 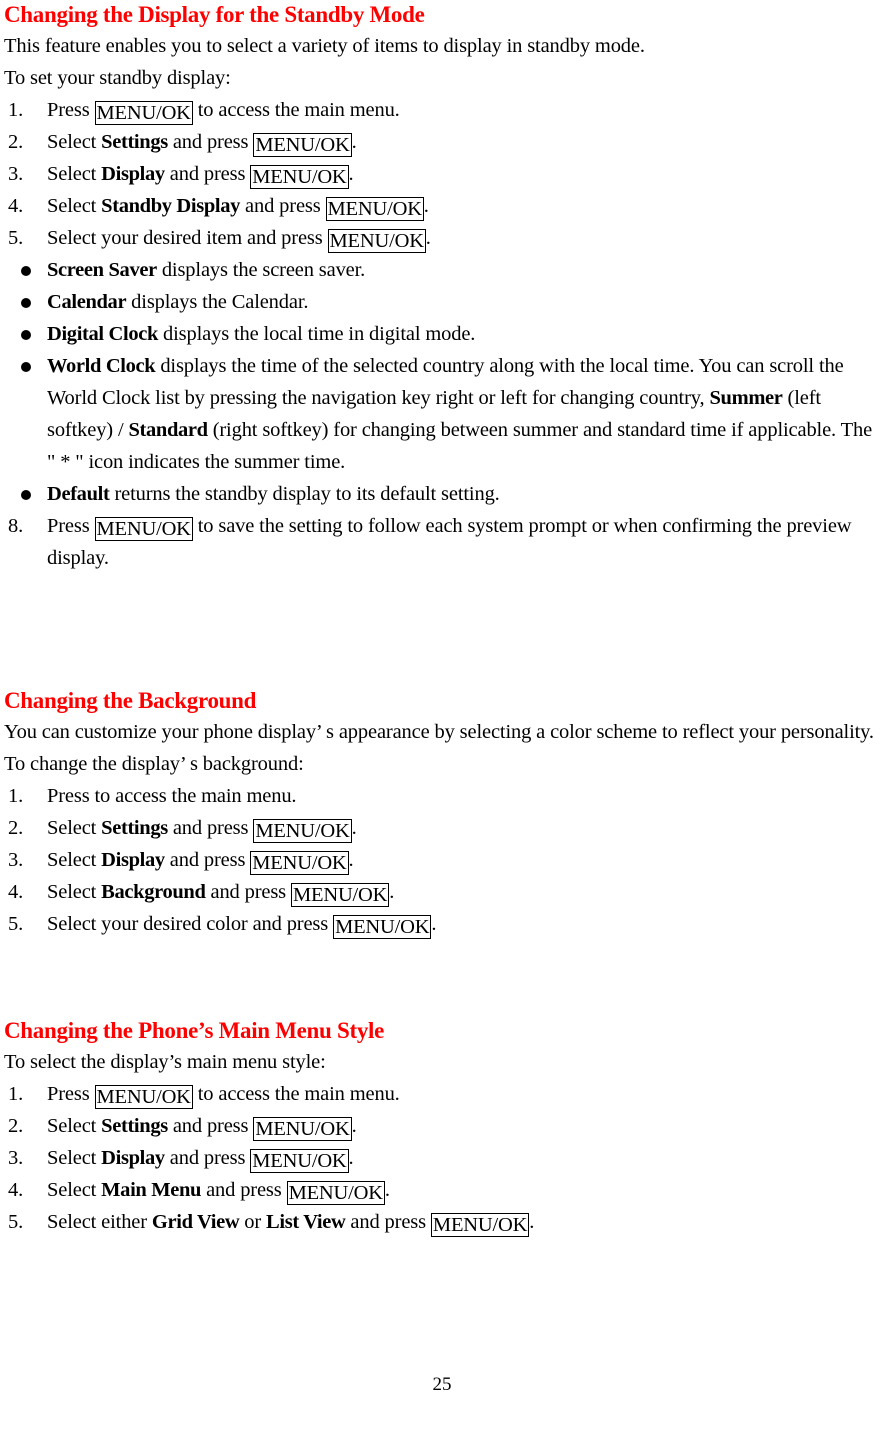 What do you see at coordinates (26, 335) in the screenshot?
I see `bullet-icon` at bounding box center [26, 335].